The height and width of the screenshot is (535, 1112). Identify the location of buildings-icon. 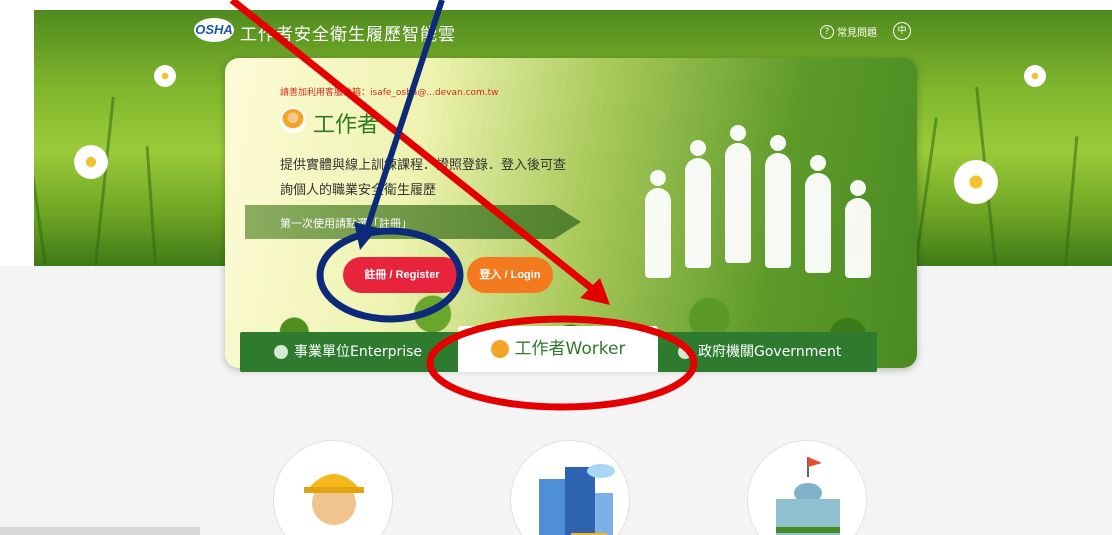
(577, 499).